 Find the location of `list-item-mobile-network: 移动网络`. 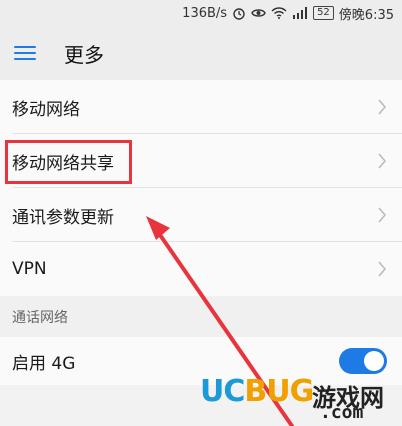

list-item-mobile-network: 移动网络 is located at coordinates (201, 107).